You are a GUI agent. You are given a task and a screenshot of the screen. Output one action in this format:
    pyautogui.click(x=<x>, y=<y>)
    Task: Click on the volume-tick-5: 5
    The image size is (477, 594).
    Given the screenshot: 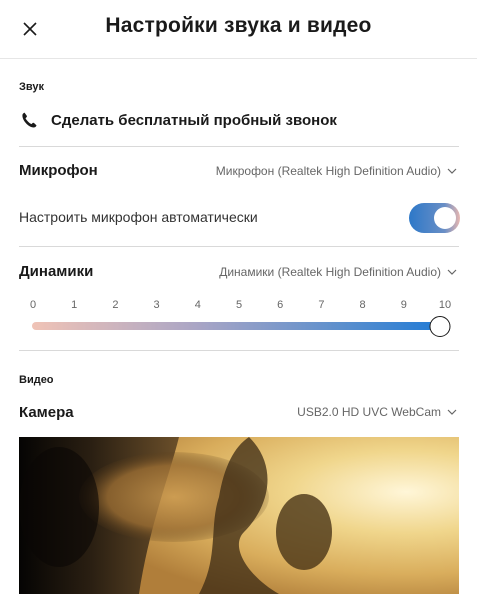 What is the action you would take?
    pyautogui.click(x=239, y=305)
    